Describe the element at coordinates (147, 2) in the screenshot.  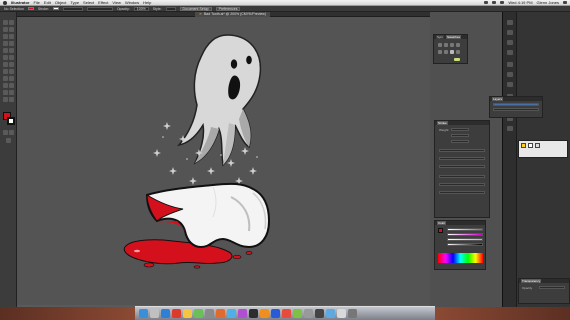
I see `menu-help: Help` at that location.